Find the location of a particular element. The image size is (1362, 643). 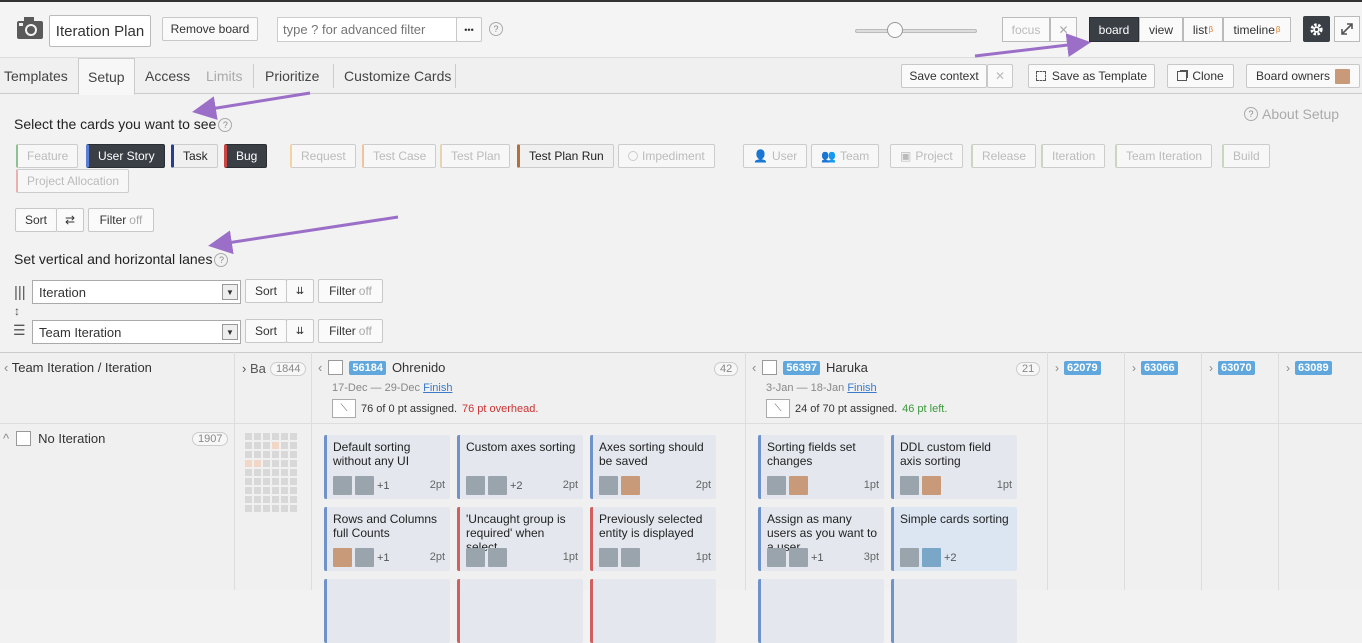

corner-label: ‹ Team Iteration / Iteration is located at coordinates (78, 367).